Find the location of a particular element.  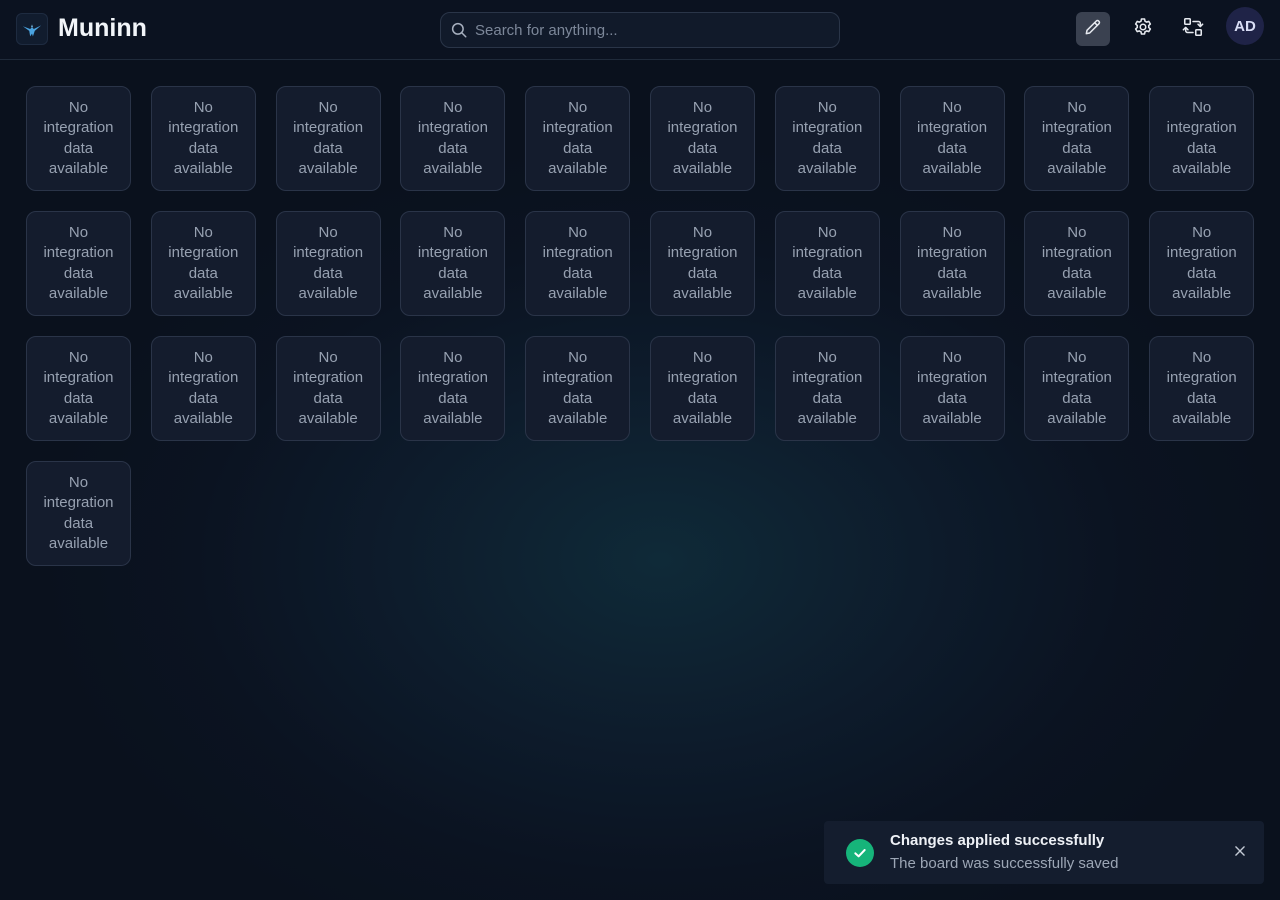

close-icon is located at coordinates (1240, 853).